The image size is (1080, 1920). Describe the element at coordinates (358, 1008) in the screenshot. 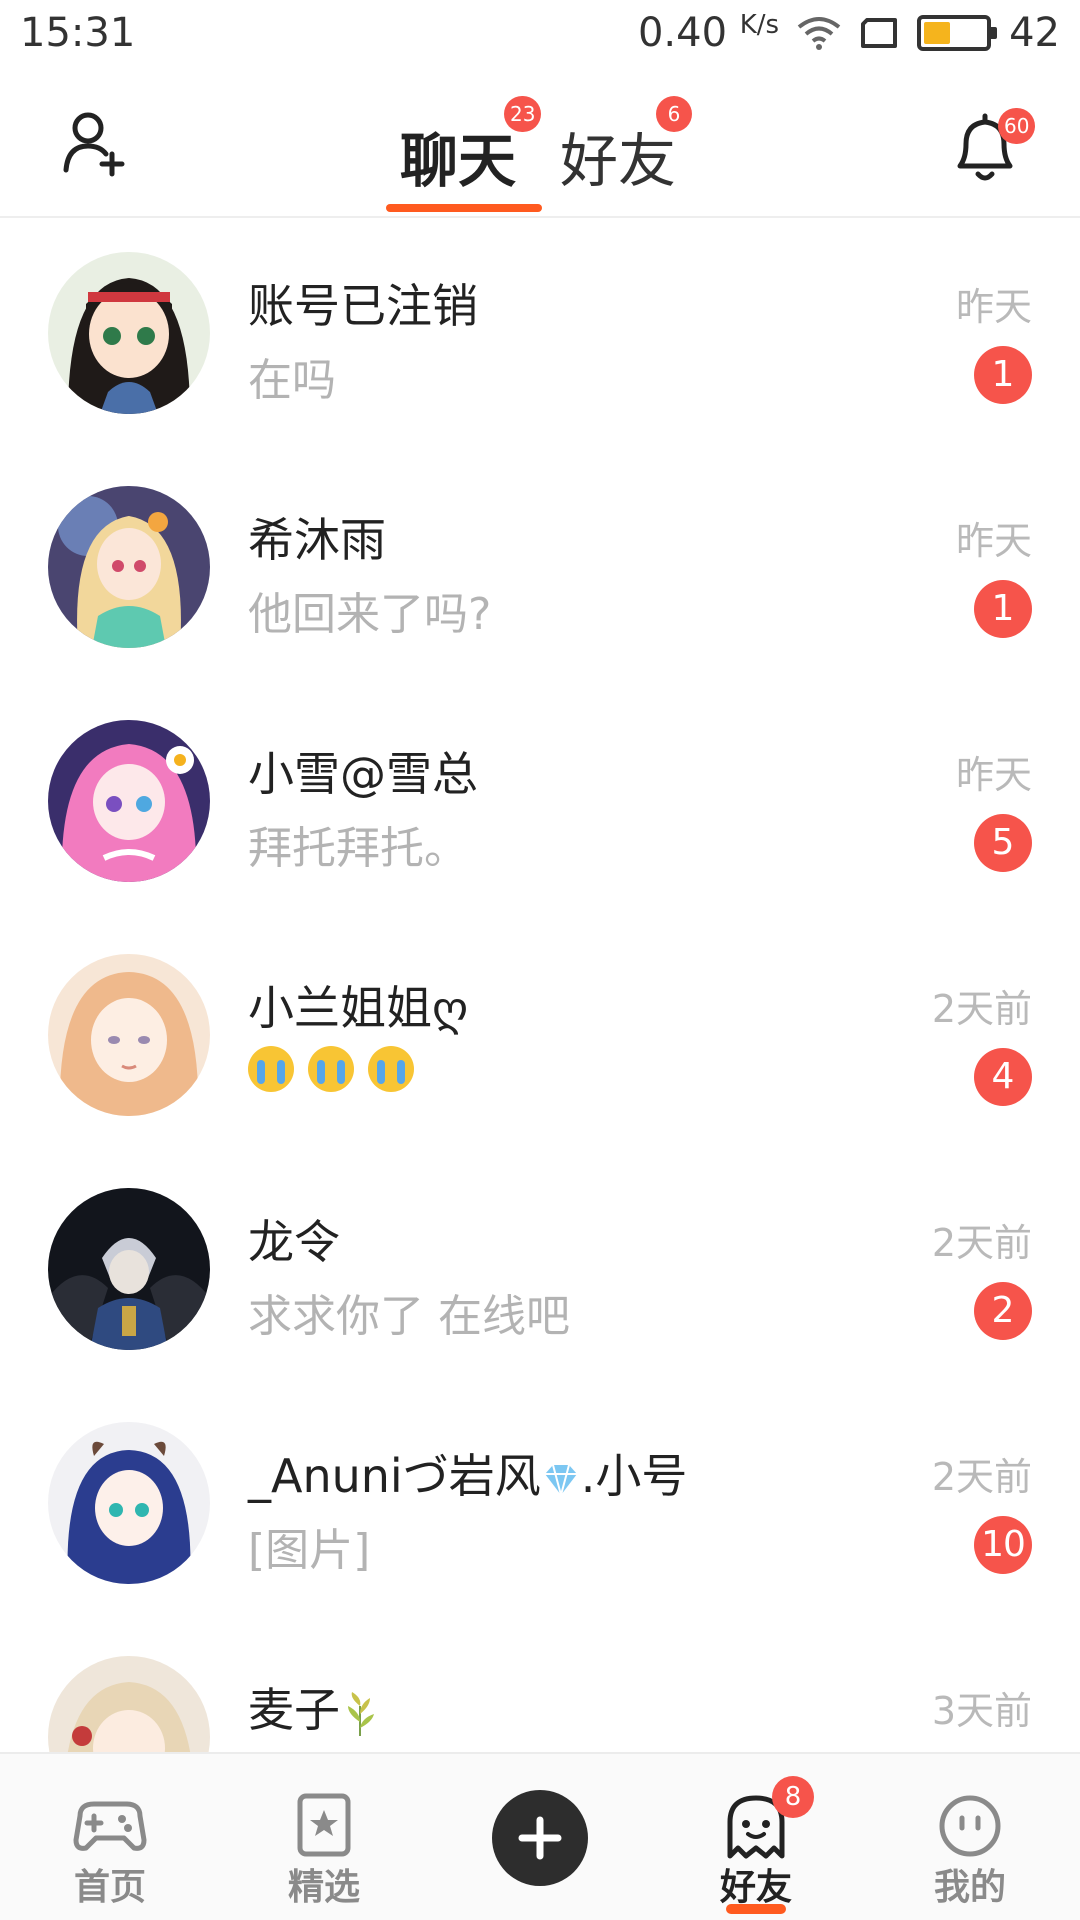

I see `chat-name: 小兰姐姐ღ` at that location.